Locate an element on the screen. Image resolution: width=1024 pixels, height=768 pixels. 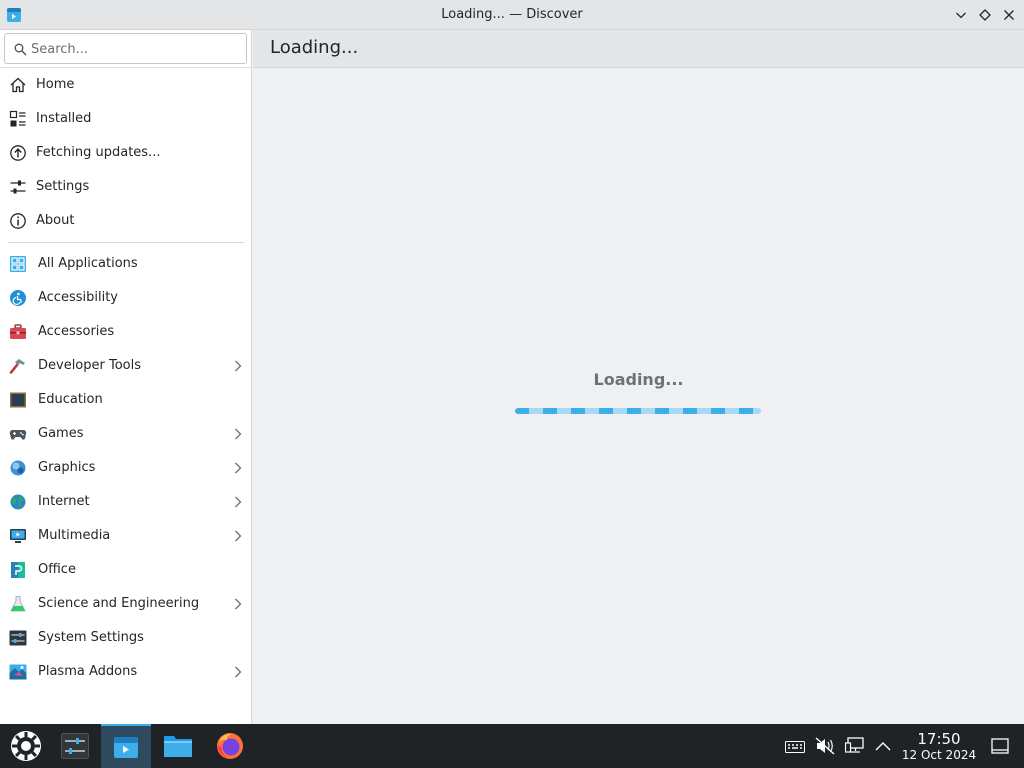
graphics-icon is located at coordinates (18, 468).